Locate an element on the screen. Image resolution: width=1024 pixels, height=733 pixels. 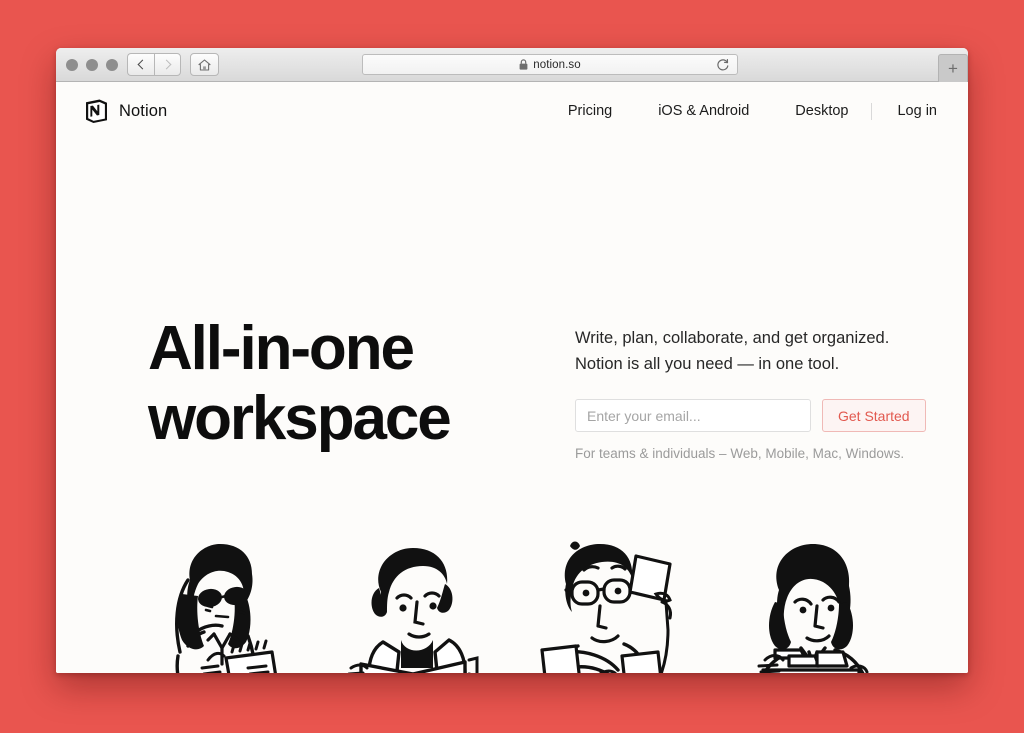
new-tab-button: + is located at coordinates (953, 68).